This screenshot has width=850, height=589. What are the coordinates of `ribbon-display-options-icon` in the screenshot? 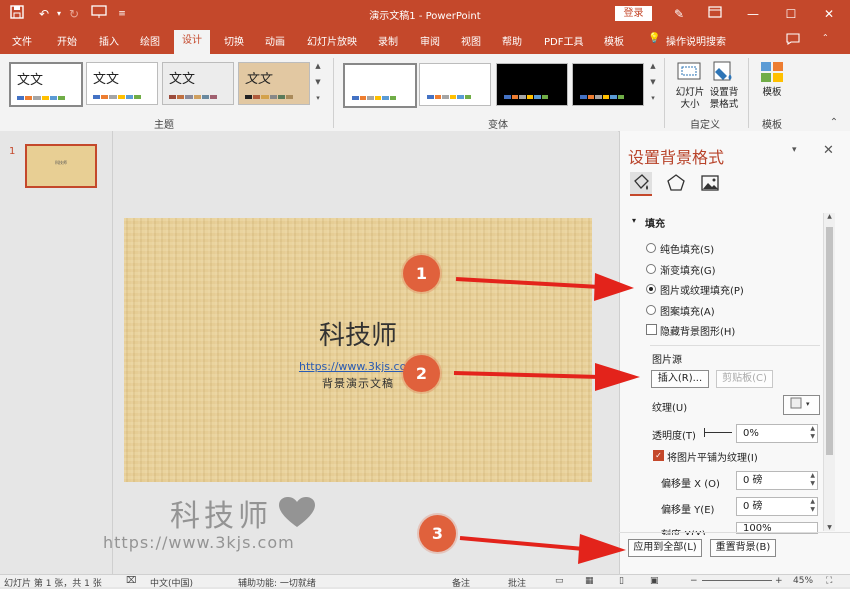 It's located at (715, 14).